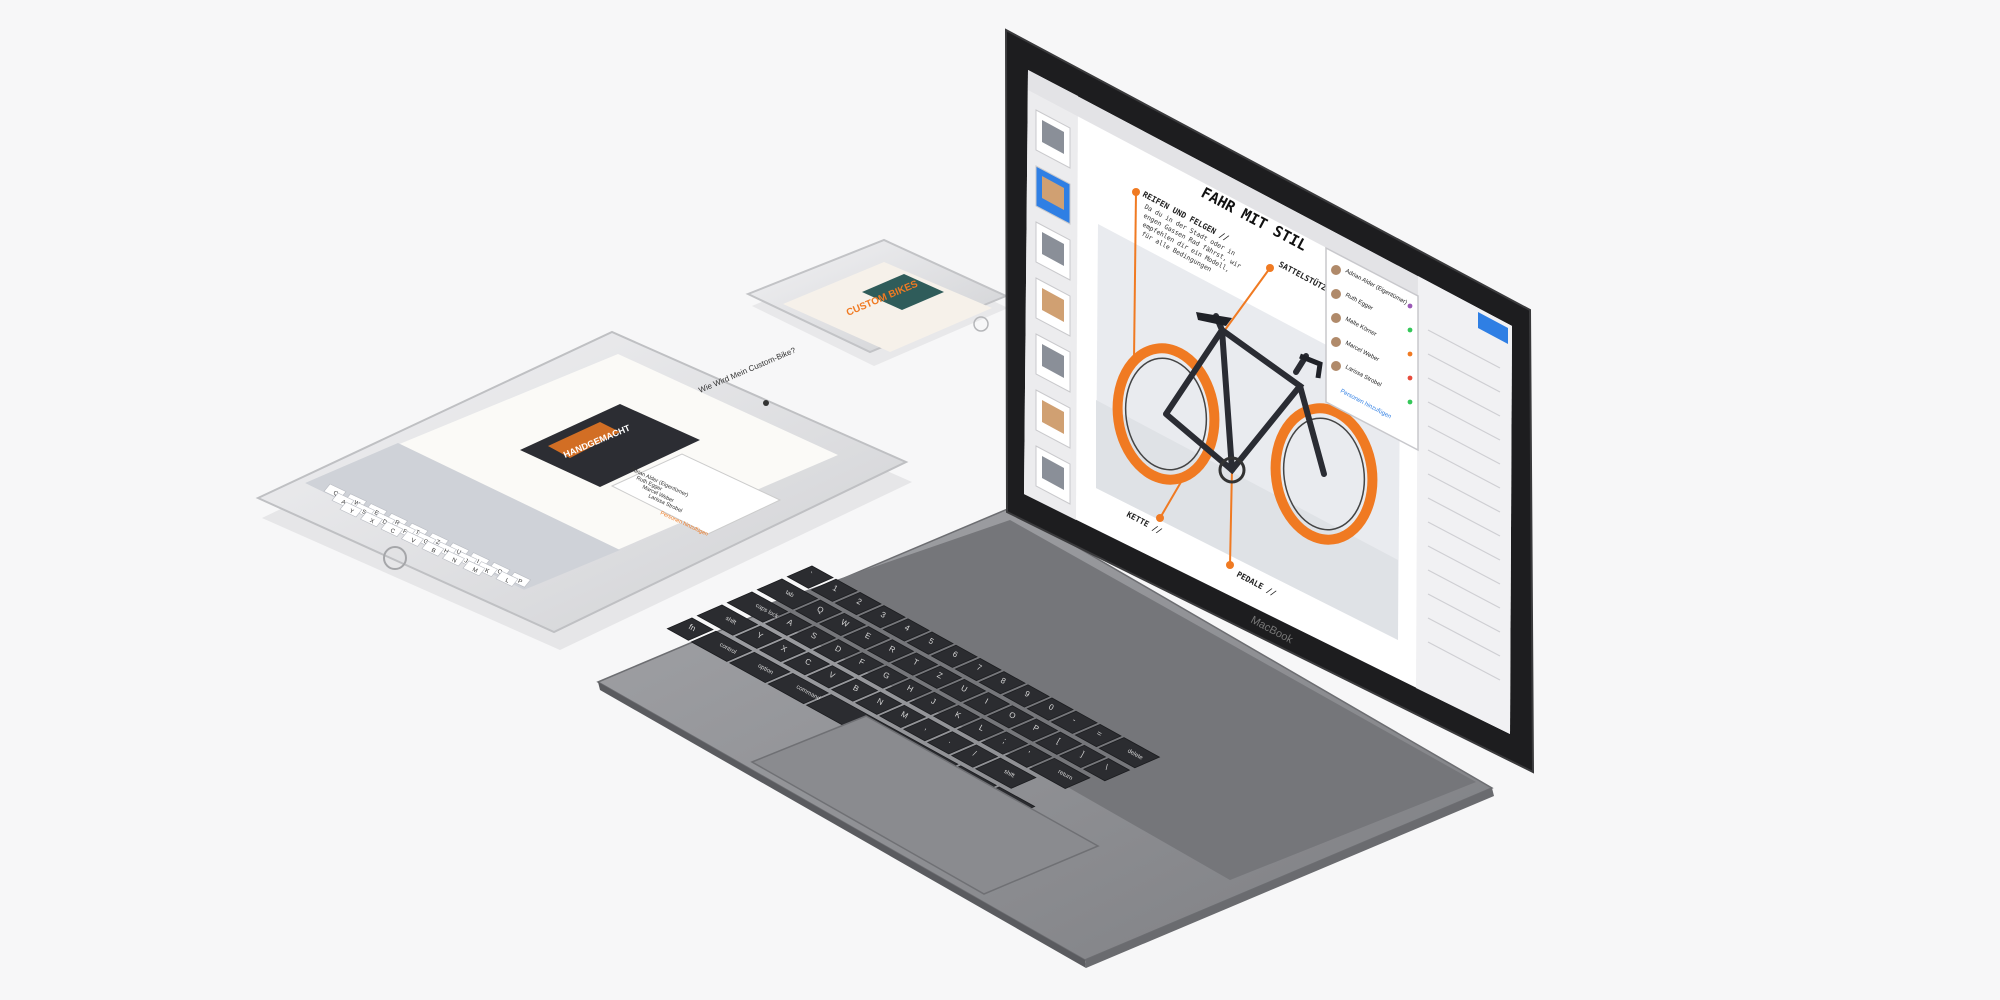 This screenshot has height=1000, width=2000. What do you see at coordinates (1464, 505) in the screenshot?
I see `format-inspector` at bounding box center [1464, 505].